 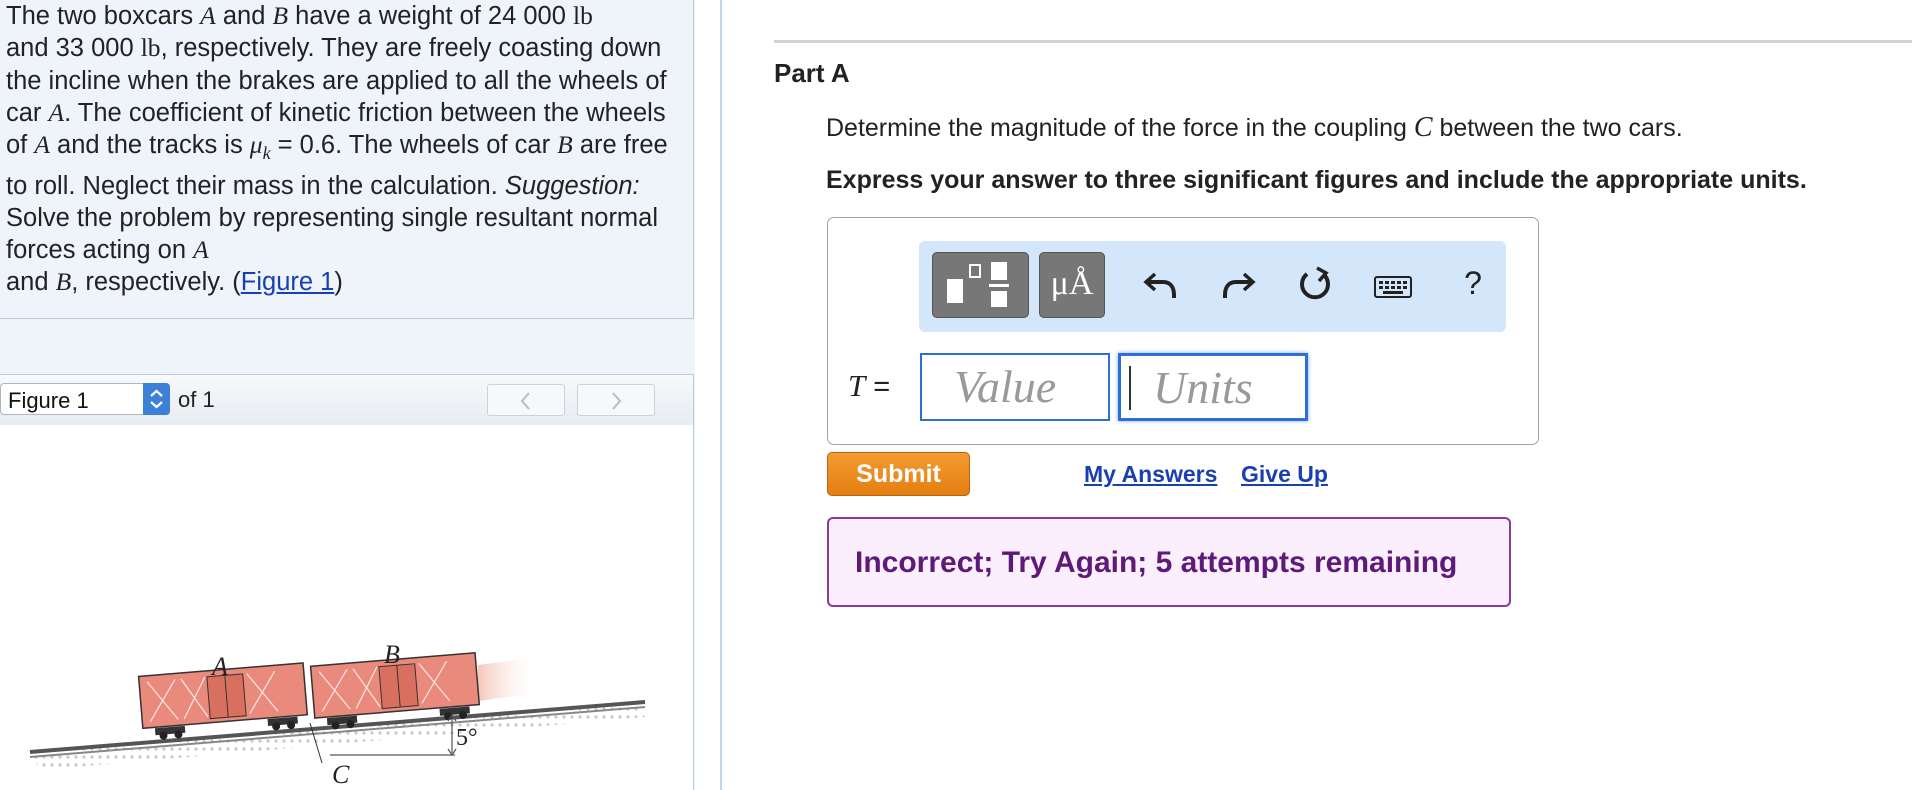 I want to click on figure-select: Figure 1, so click(x=85, y=399).